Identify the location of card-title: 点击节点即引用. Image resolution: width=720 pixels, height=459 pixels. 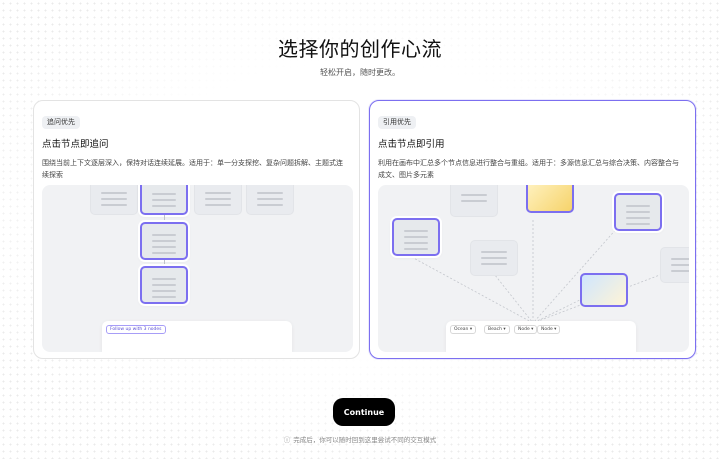
(411, 144).